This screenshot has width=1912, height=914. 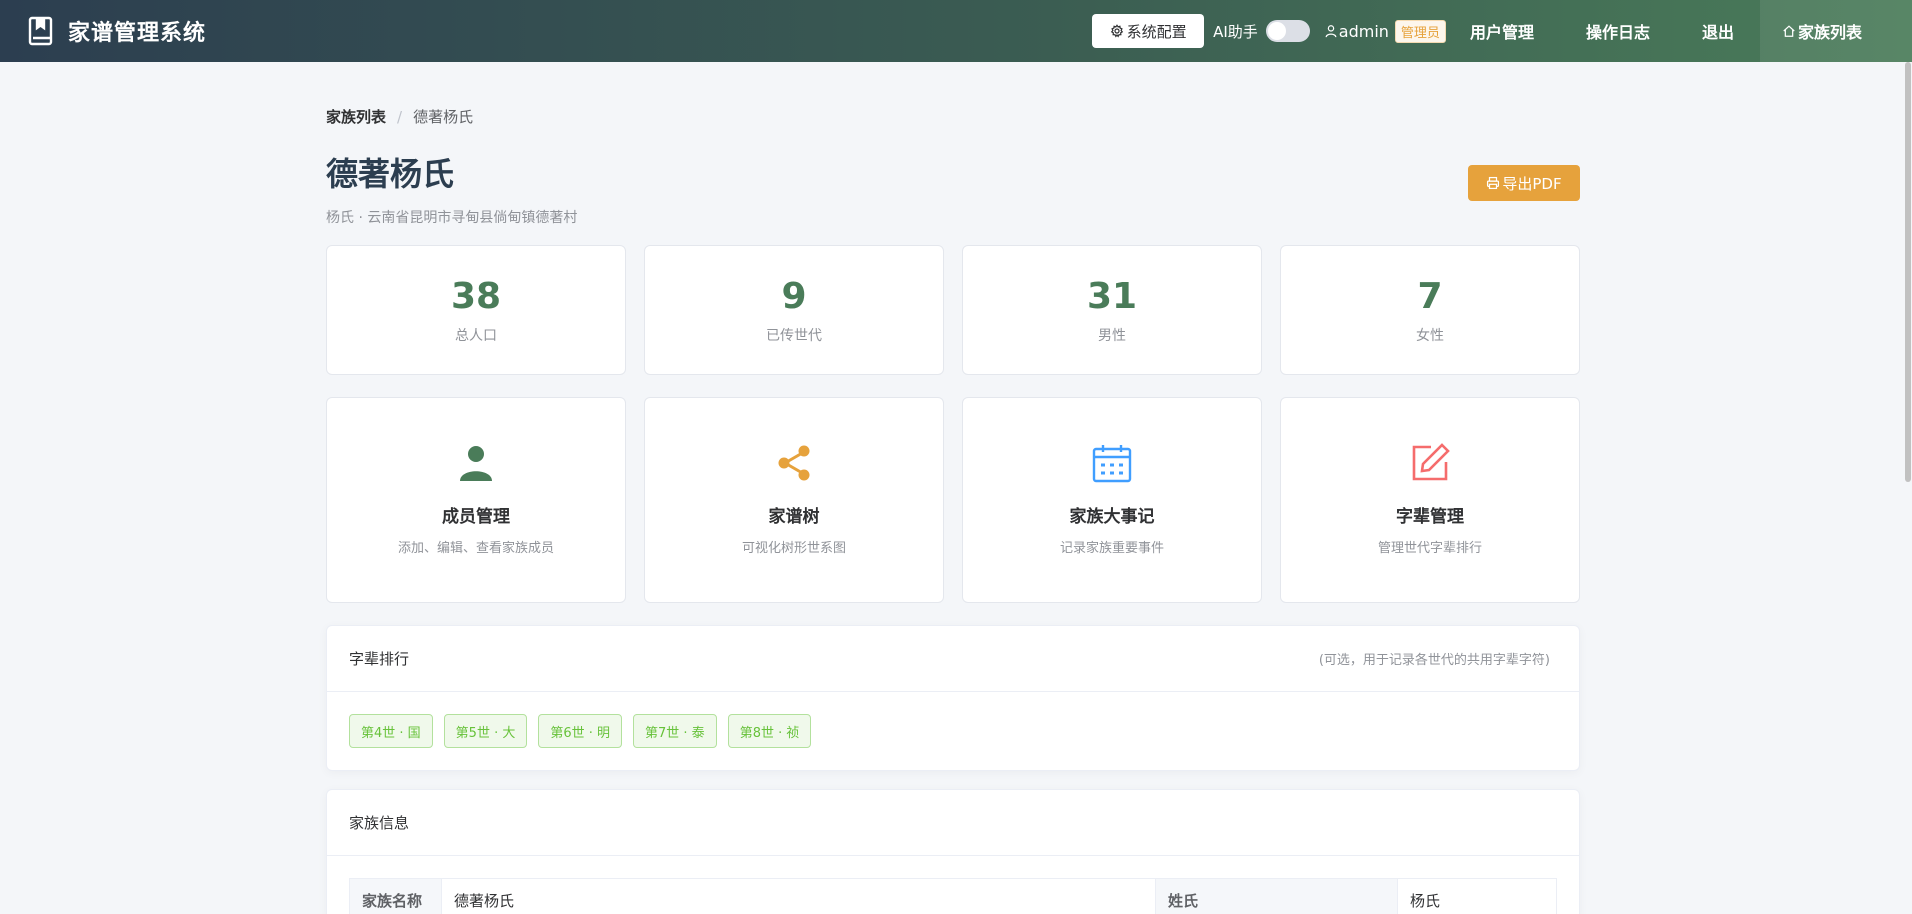 What do you see at coordinates (1112, 335) in the screenshot?
I see `stat-label: 男性` at bounding box center [1112, 335].